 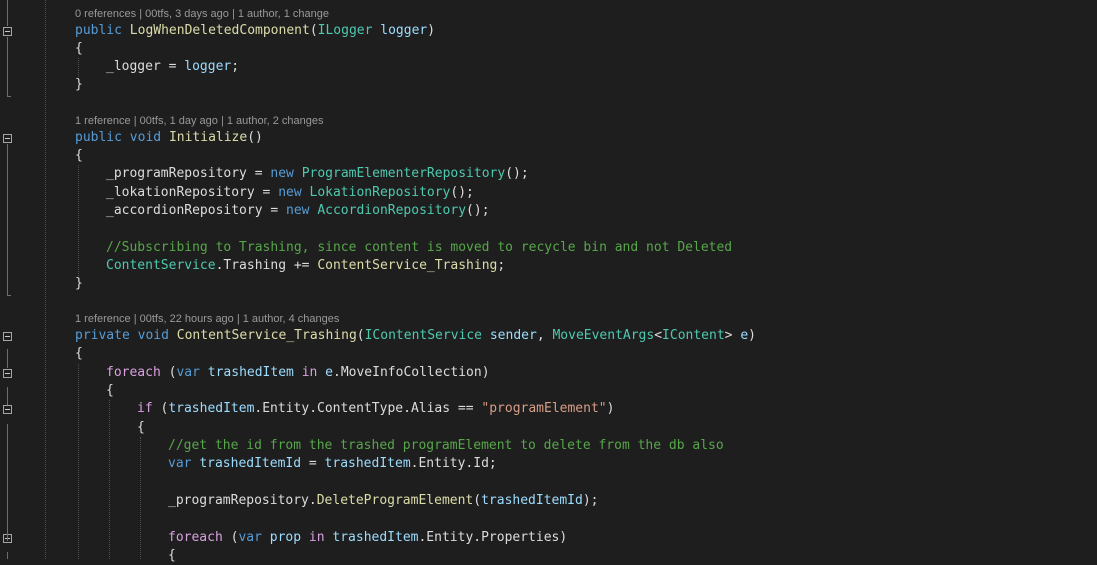 I want to click on code-token: prop, so click(x=285, y=537).